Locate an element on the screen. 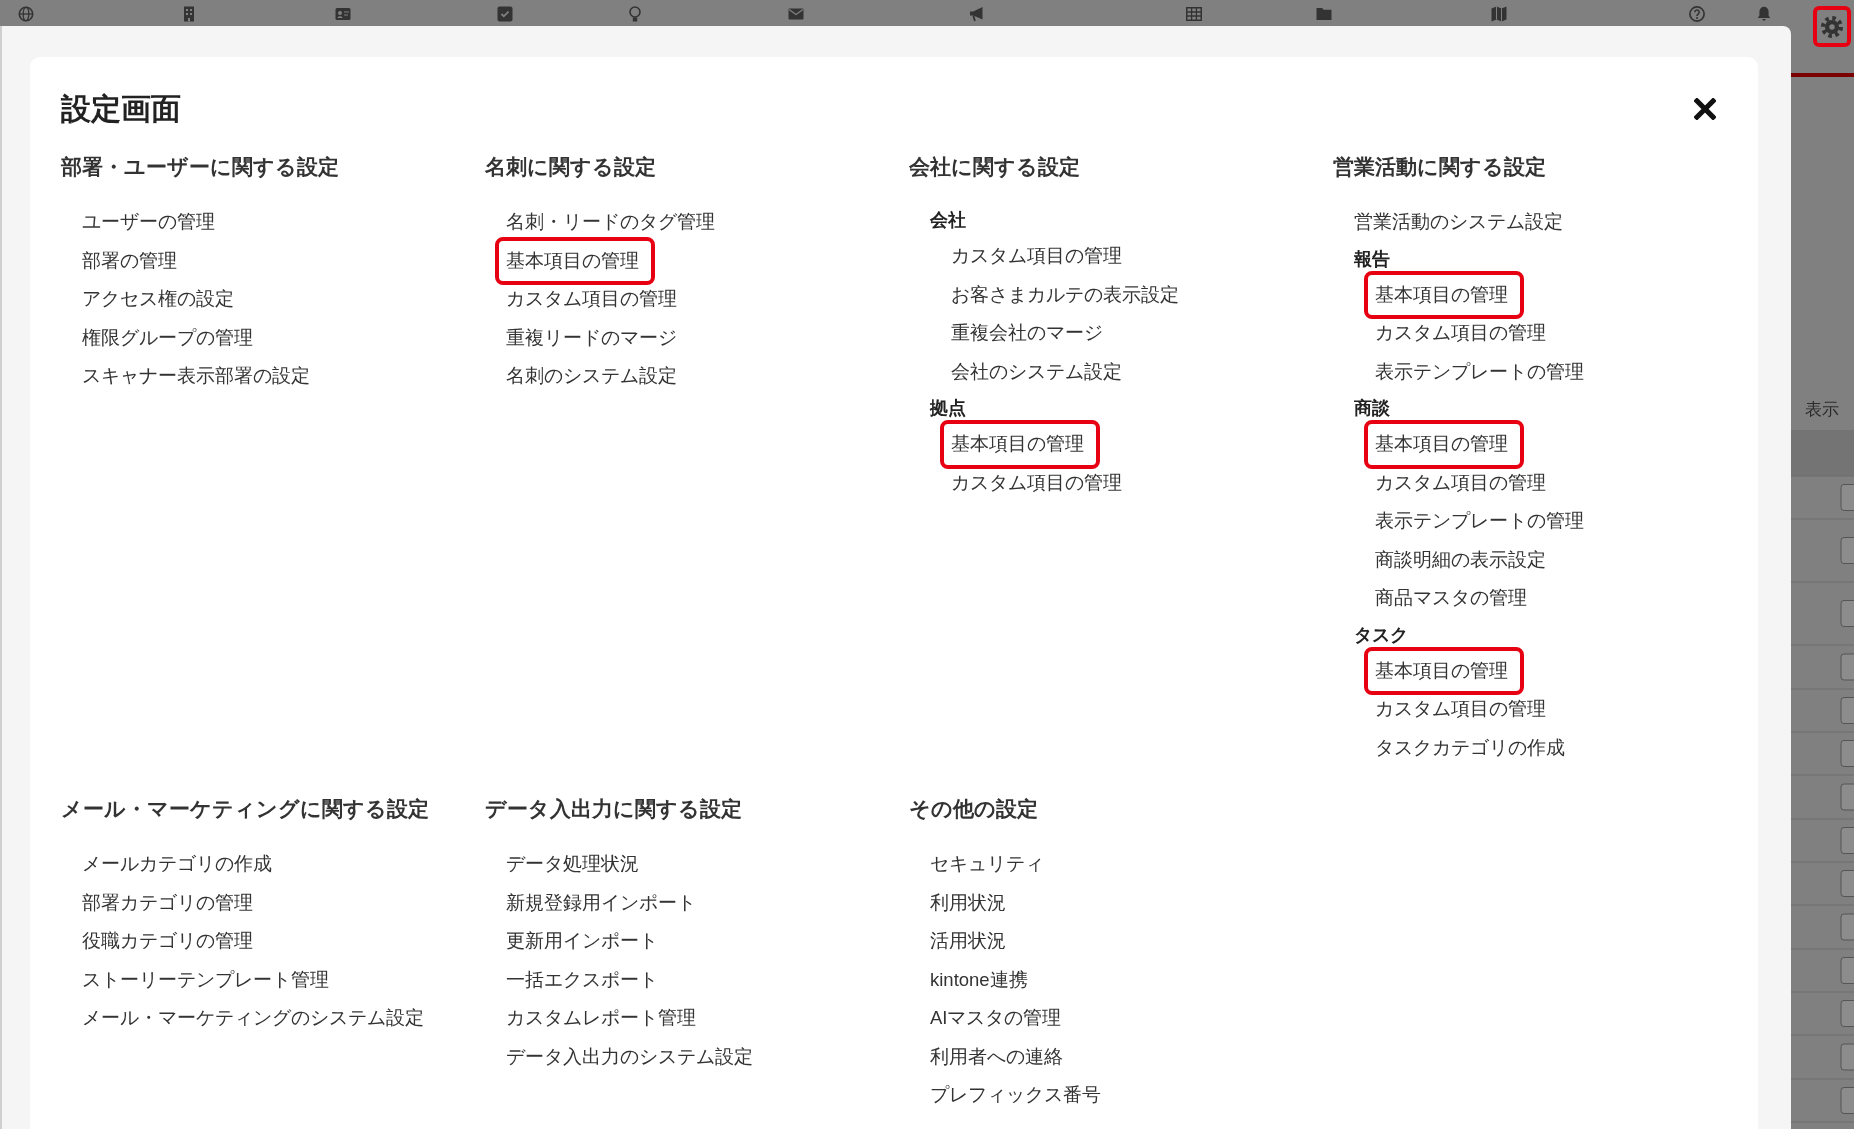 This screenshot has height=1129, width=1854. help-icon is located at coordinates (1697, 14).